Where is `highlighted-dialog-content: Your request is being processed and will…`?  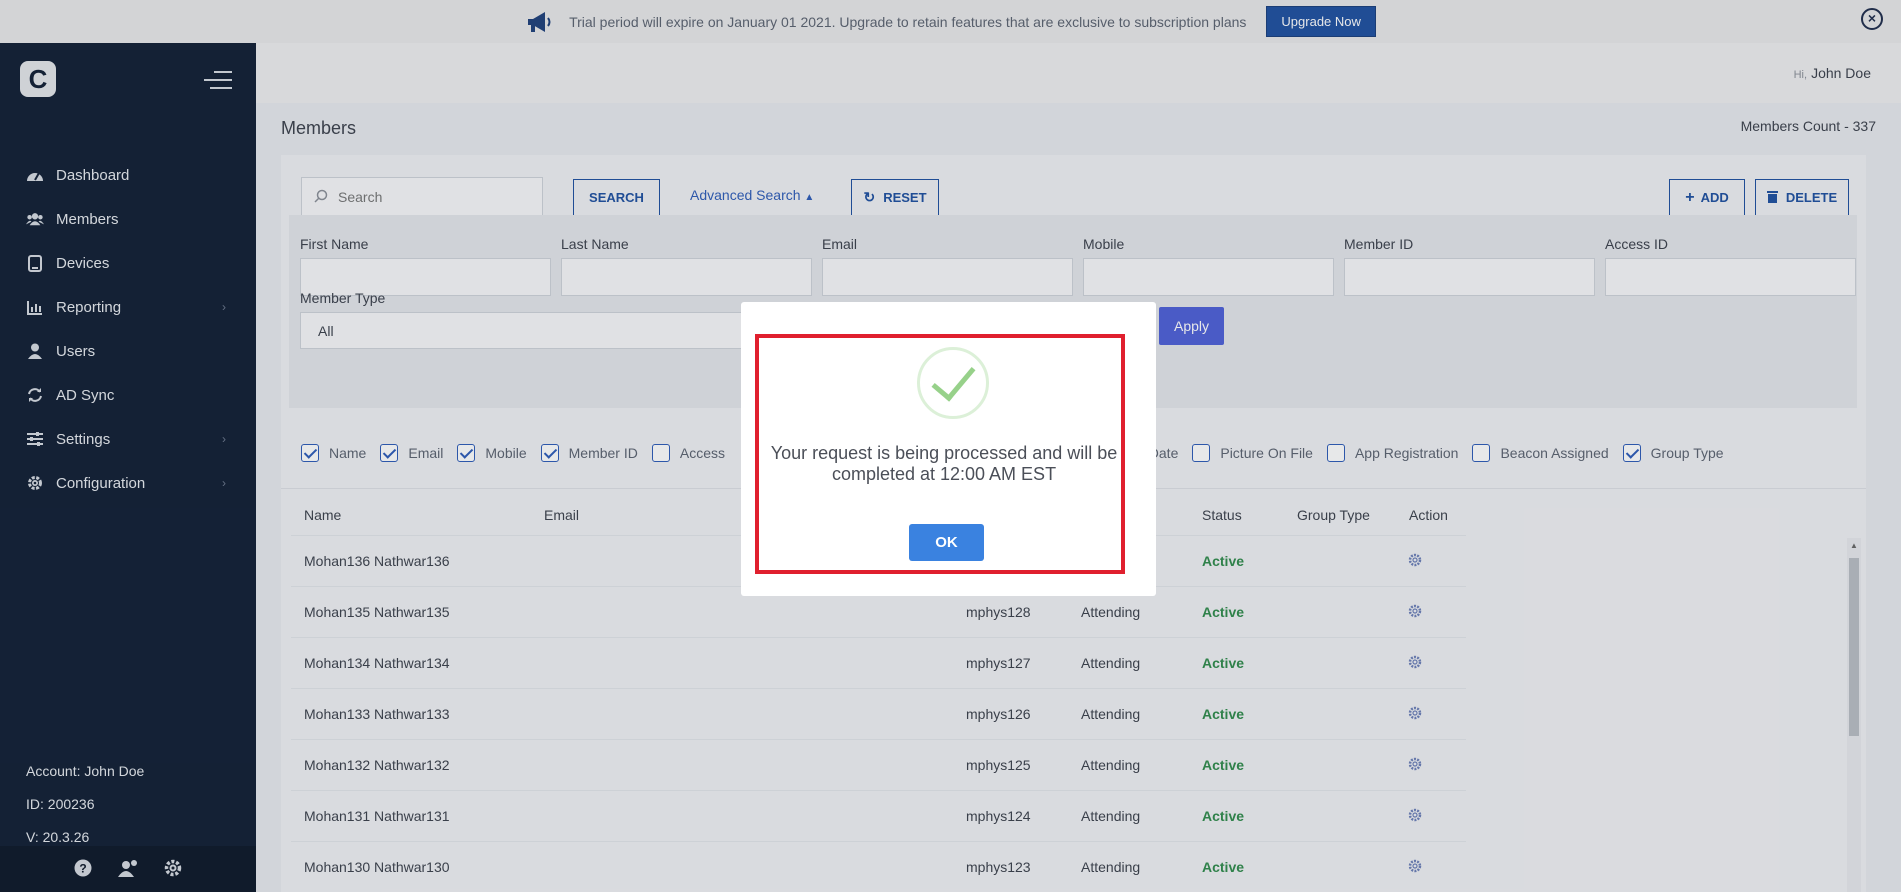 highlighted-dialog-content: Your request is being processed and will… is located at coordinates (940, 454).